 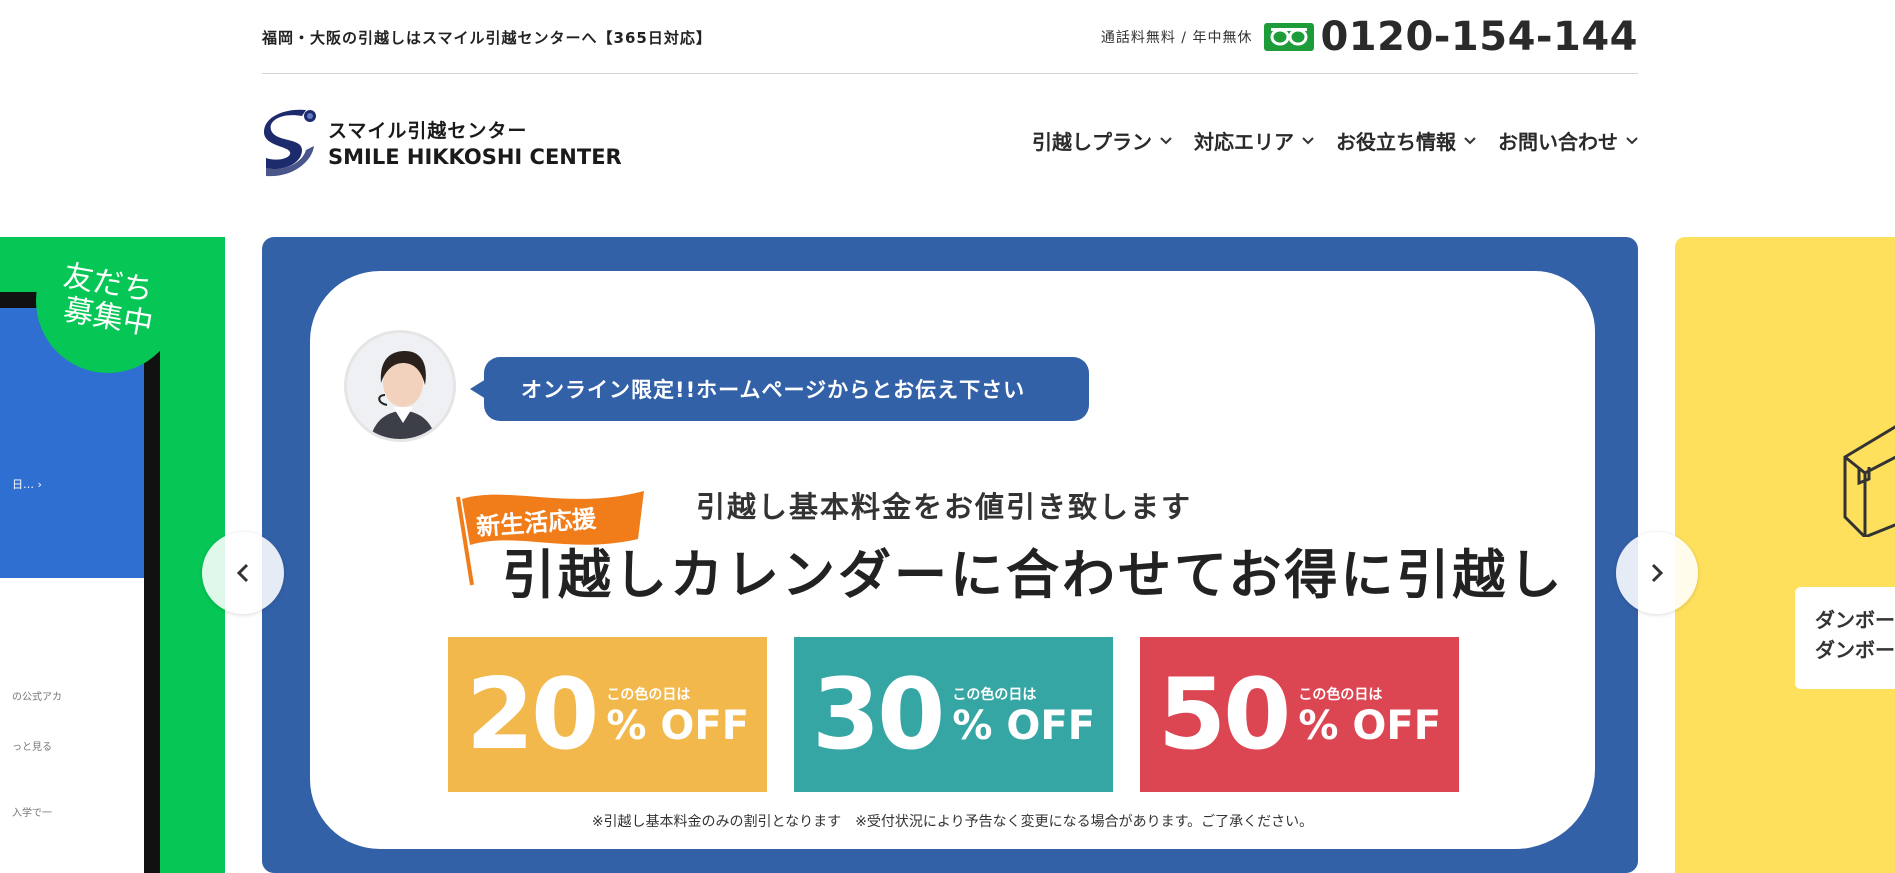 I want to click on slide-prev-text: っと見る, so click(x=32, y=747).